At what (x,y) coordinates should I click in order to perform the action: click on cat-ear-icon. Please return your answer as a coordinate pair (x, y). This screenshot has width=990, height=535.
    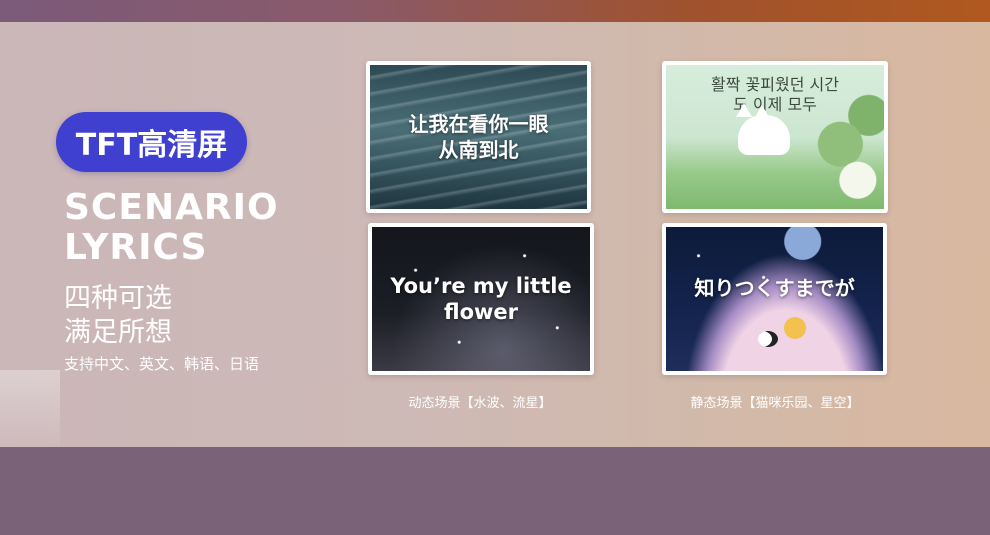
    Looking at the image, I should click on (744, 110).